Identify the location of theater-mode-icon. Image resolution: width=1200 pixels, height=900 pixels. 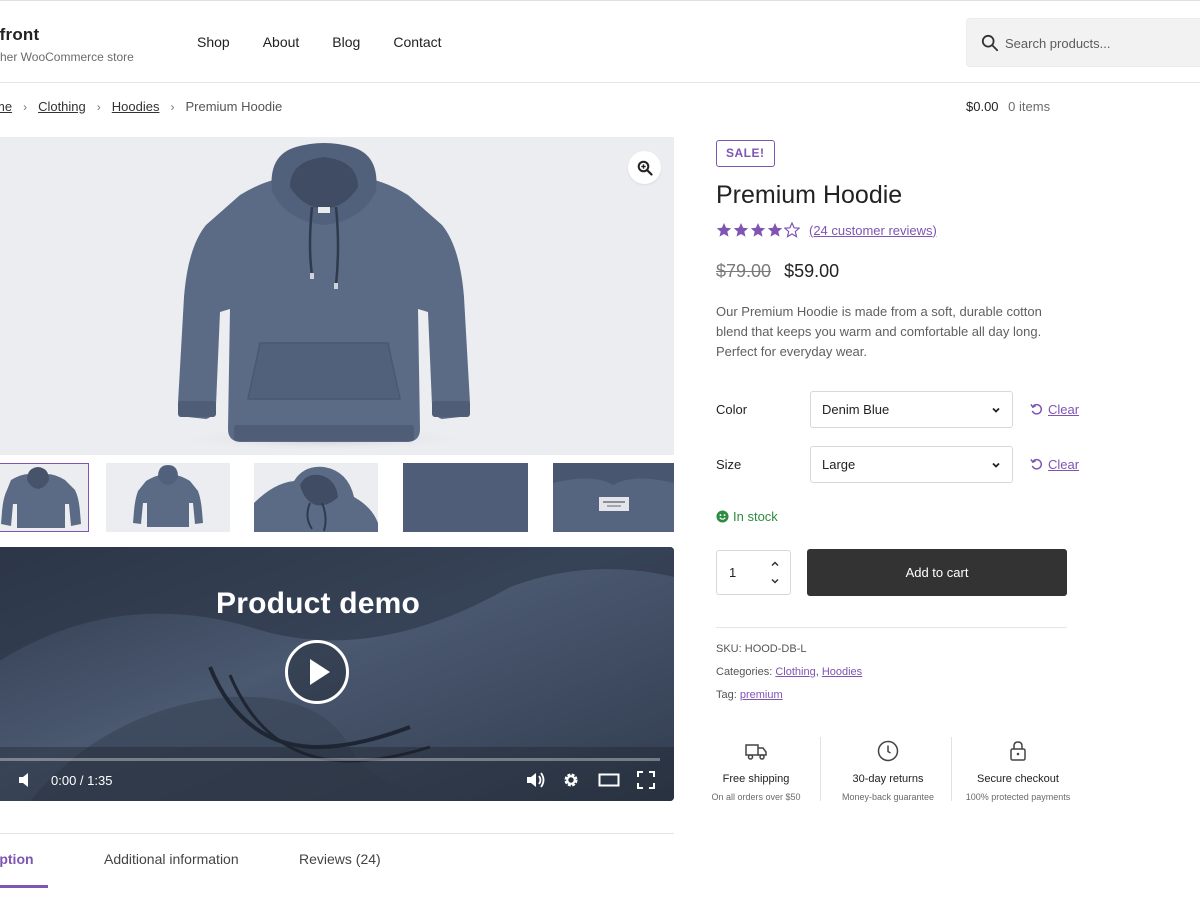
(609, 780).